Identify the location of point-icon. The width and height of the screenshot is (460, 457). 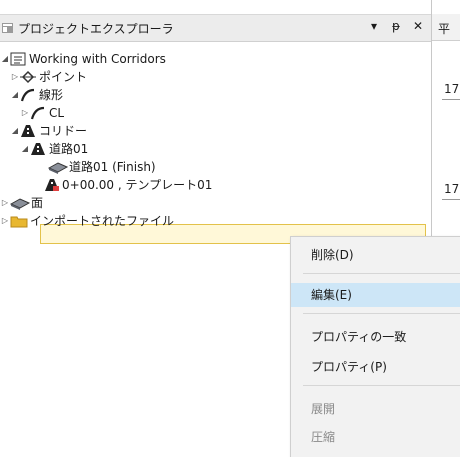
(28, 77).